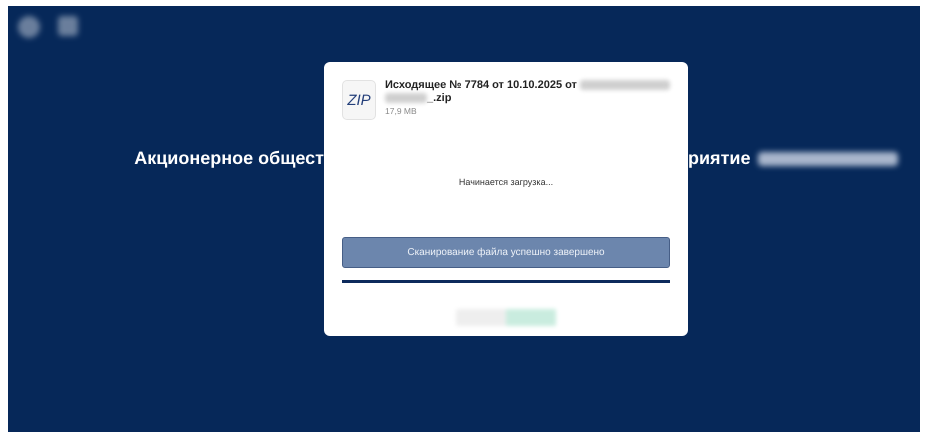  What do you see at coordinates (506, 252) in the screenshot?
I see `scan-status-button: Сканирование файла успешно завершено` at bounding box center [506, 252].